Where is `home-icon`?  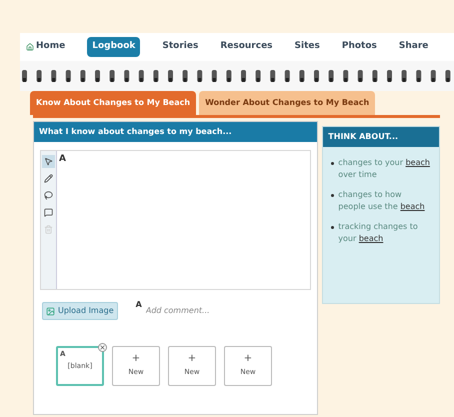
home-icon is located at coordinates (30, 47).